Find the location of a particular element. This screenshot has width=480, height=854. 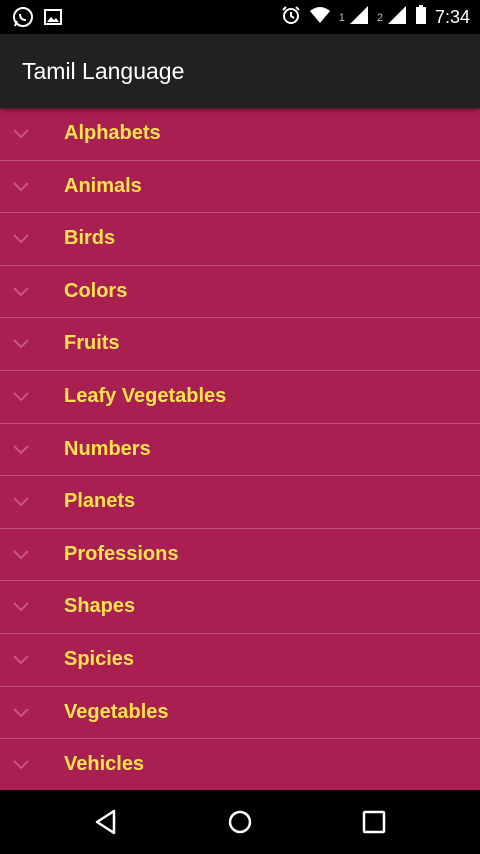

home-icon is located at coordinates (240, 822).